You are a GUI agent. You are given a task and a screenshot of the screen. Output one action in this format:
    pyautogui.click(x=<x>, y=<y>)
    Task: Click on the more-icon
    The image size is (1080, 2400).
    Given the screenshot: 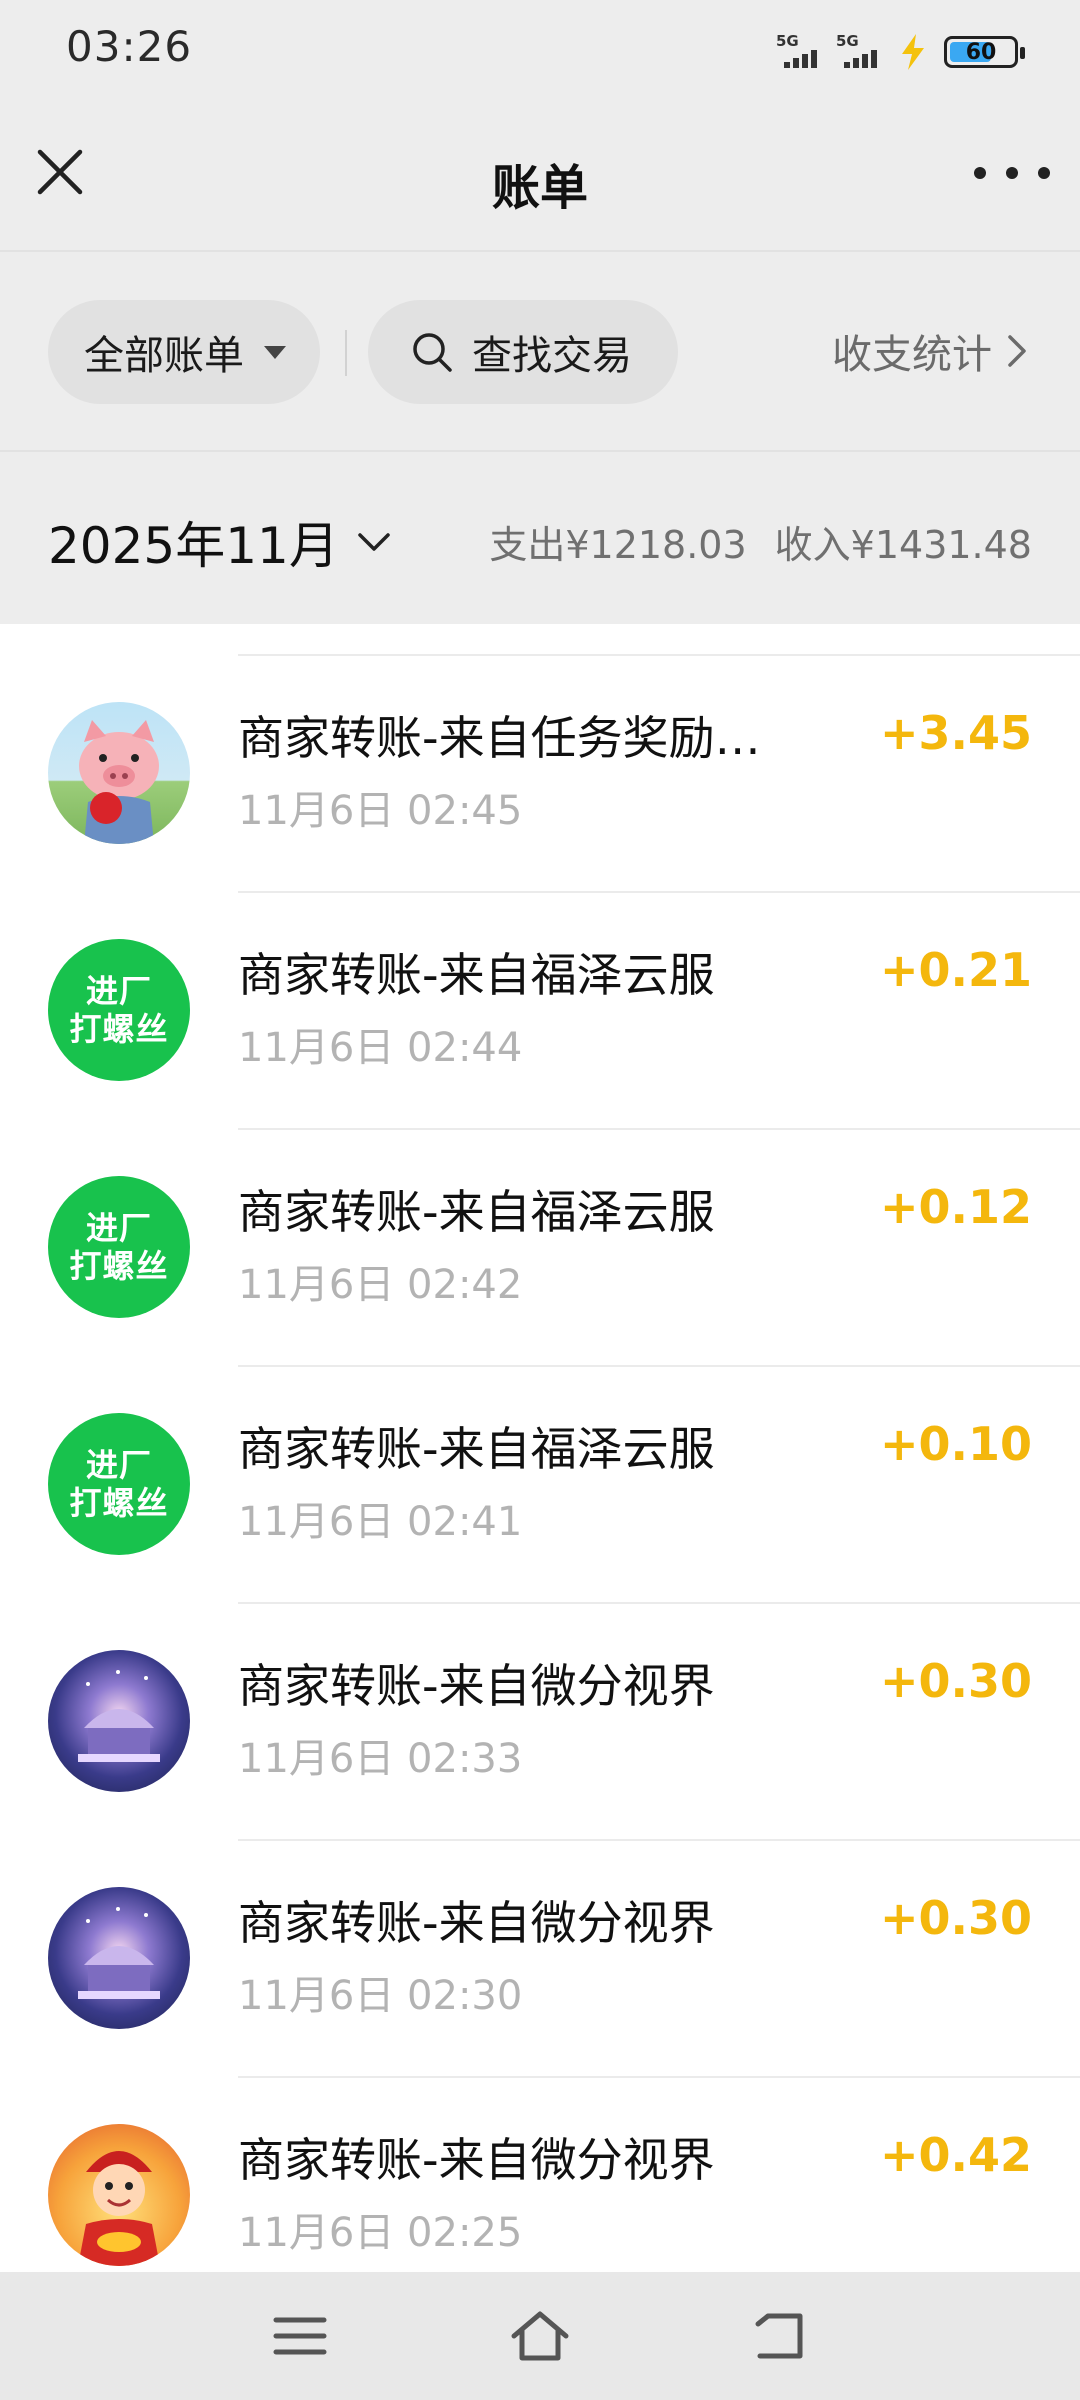 What is the action you would take?
    pyautogui.click(x=1012, y=173)
    